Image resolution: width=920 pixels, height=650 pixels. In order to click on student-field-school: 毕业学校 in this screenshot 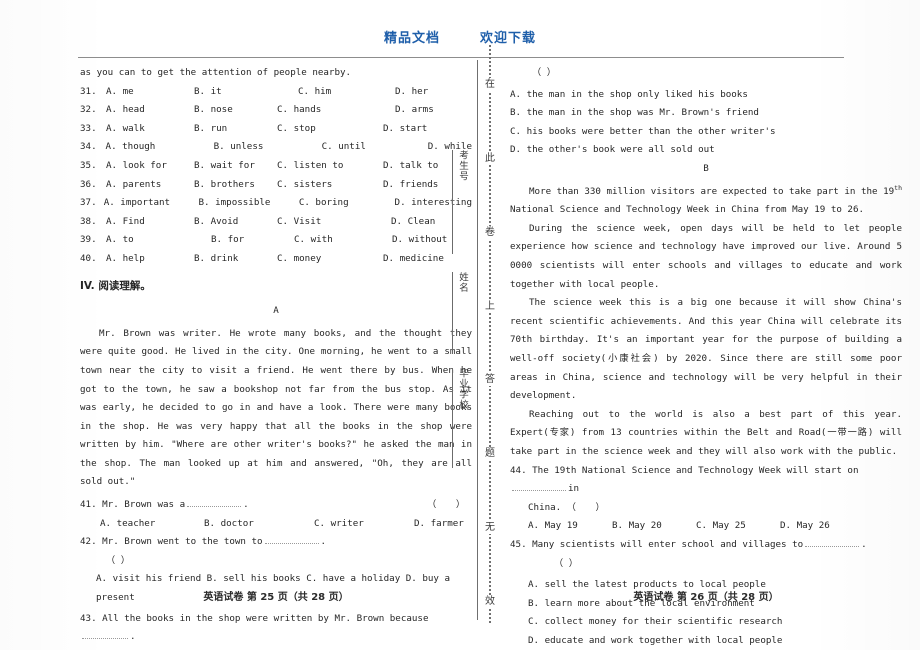, I will do `click(460, 418)`.